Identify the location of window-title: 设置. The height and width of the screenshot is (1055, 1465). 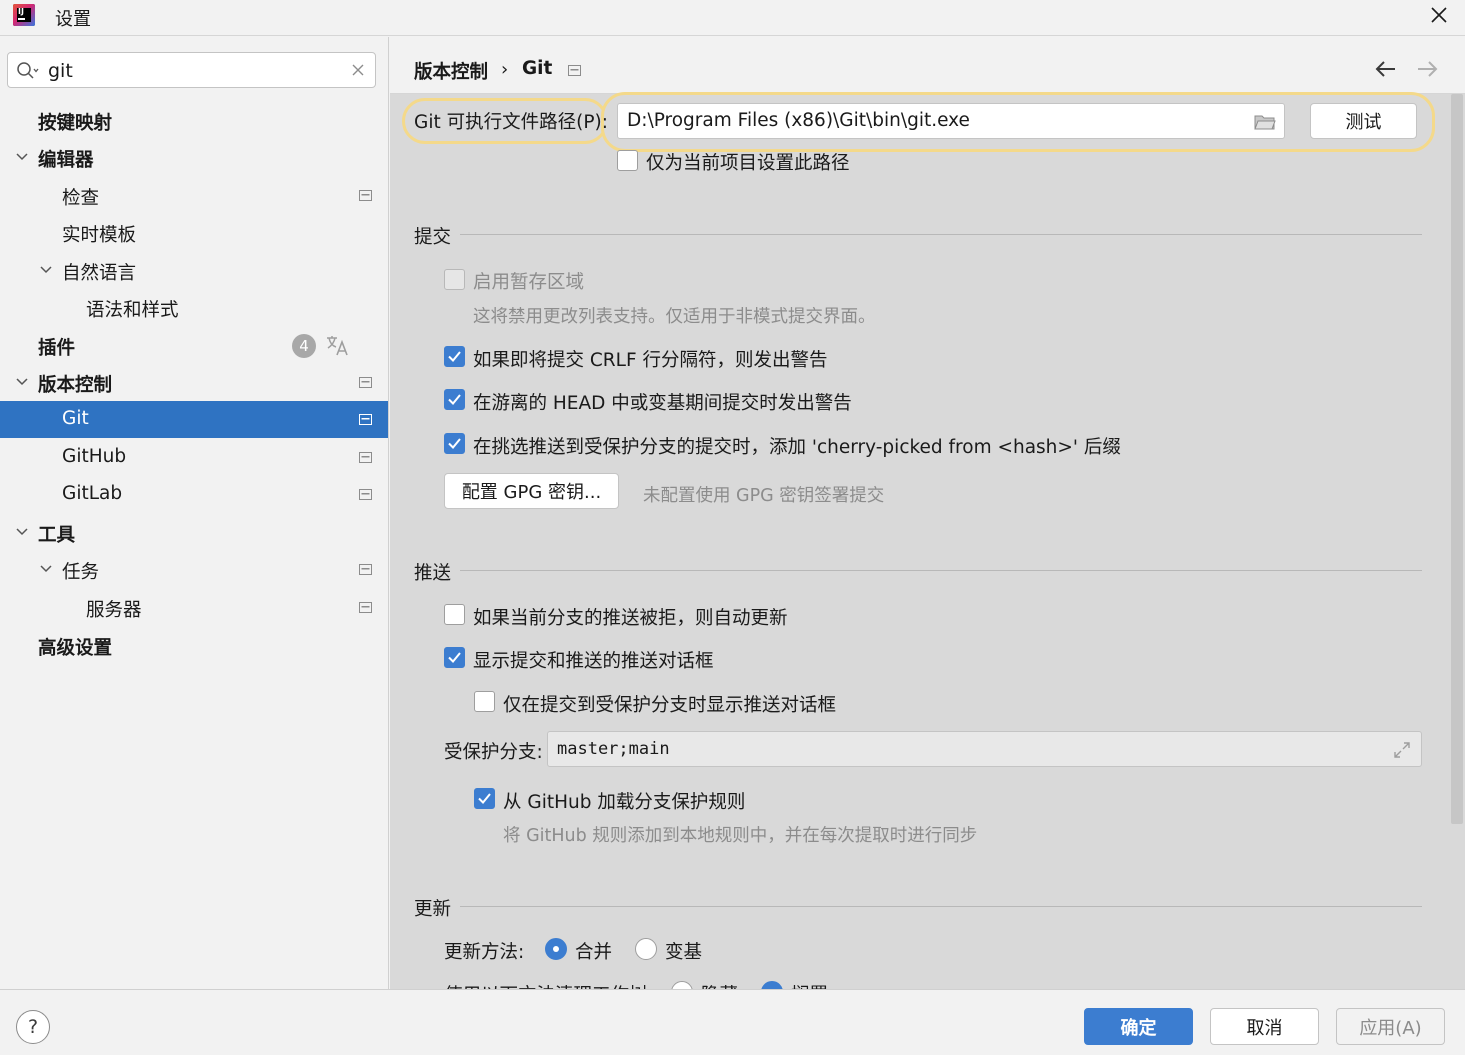
(73, 19).